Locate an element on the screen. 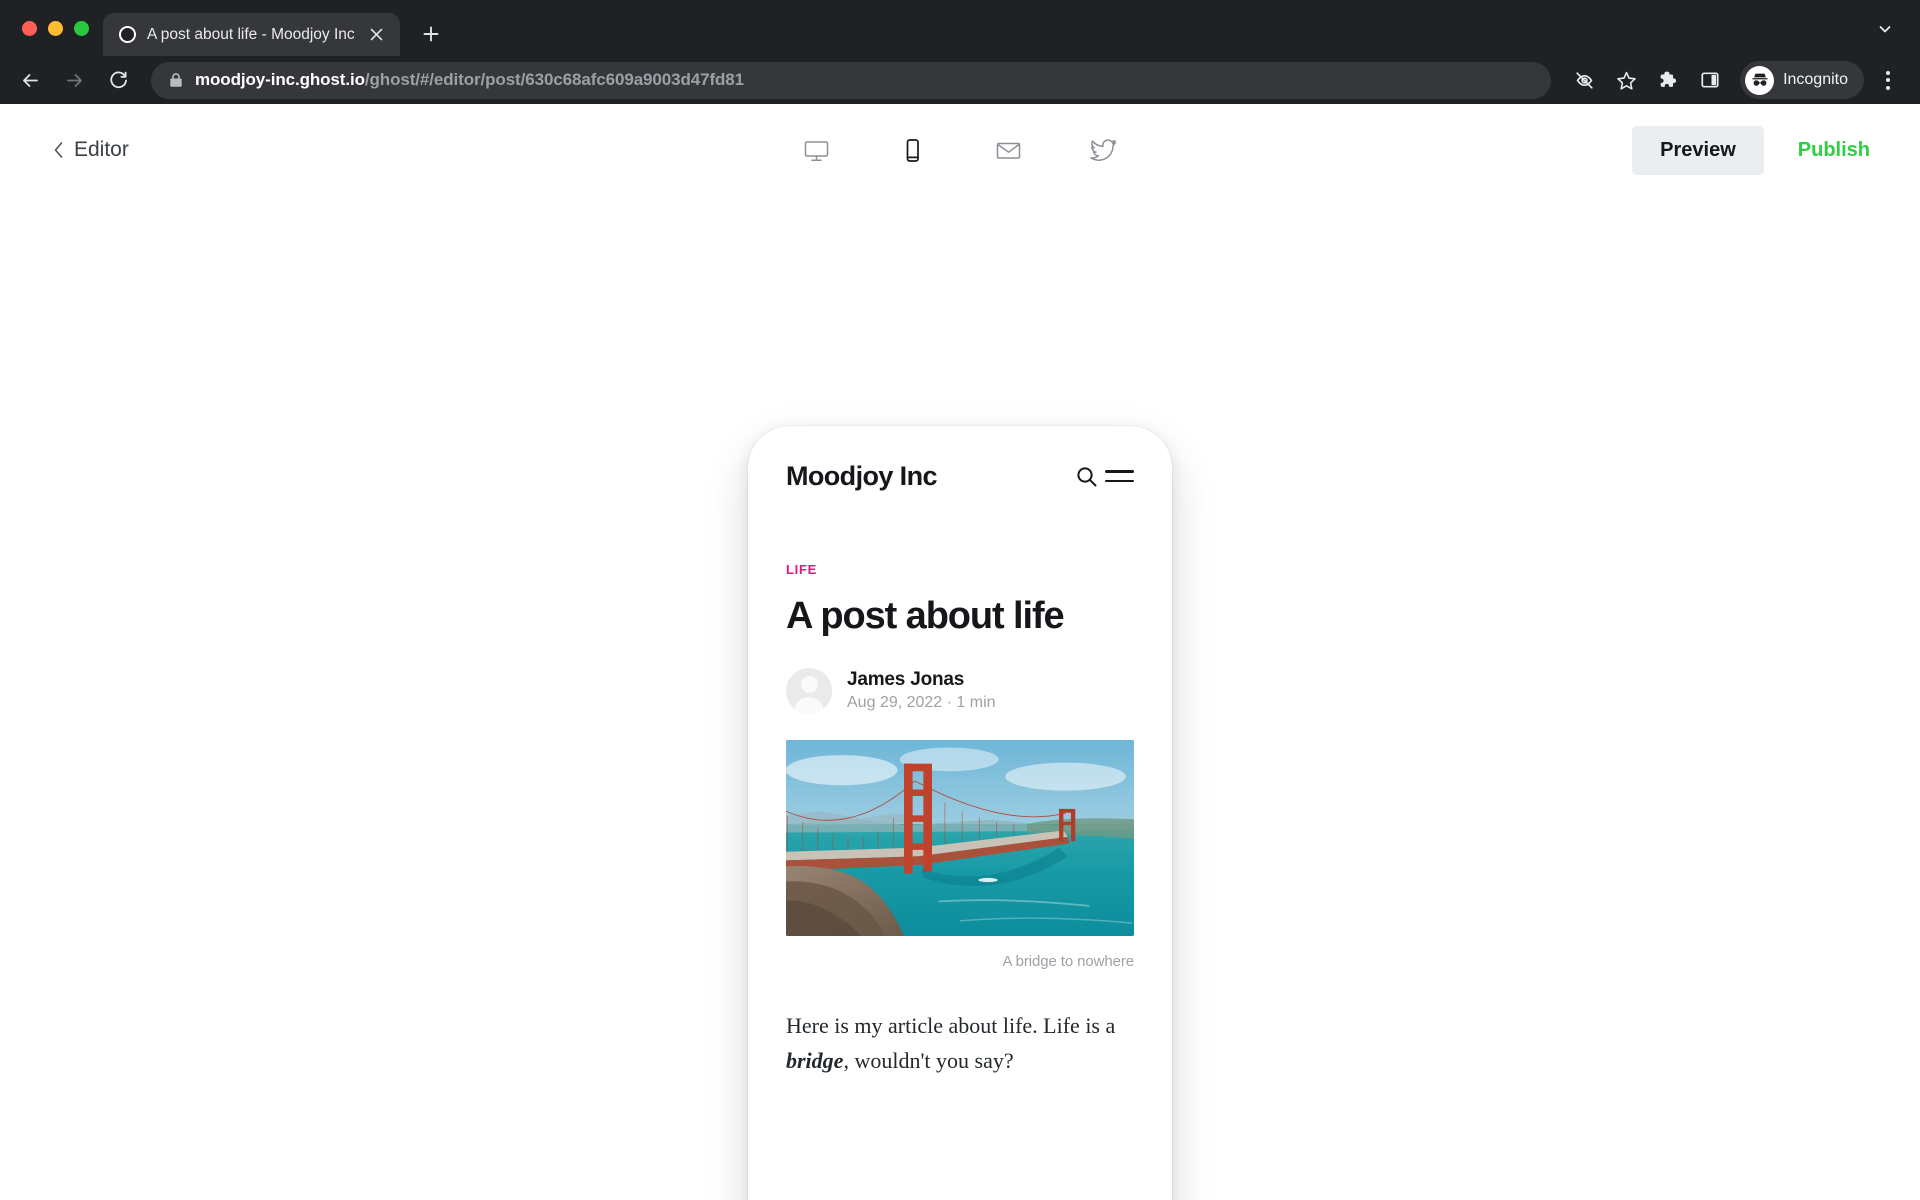 Image resolution: width=1920 pixels, height=1200 pixels. window-traffic-lights is located at coordinates (59, 28).